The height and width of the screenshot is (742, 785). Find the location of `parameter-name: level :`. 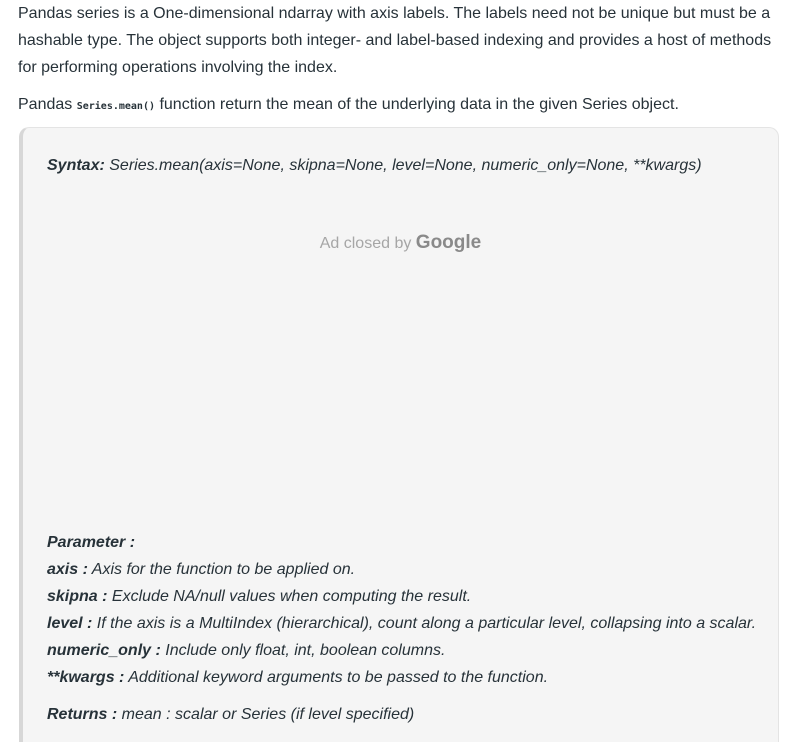

parameter-name: level : is located at coordinates (70, 623).